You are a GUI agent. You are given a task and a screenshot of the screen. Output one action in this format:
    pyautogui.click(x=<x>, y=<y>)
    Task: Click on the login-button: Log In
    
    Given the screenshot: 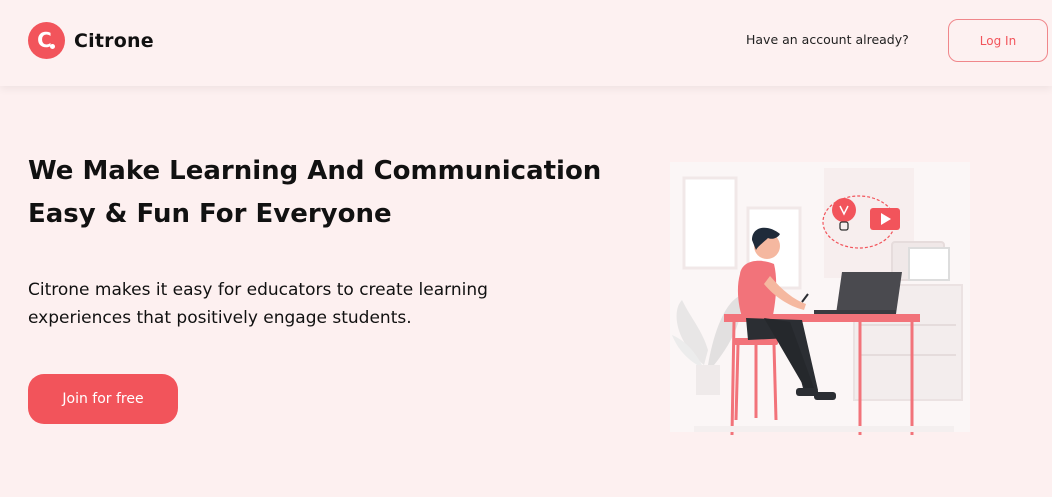 What is the action you would take?
    pyautogui.click(x=998, y=40)
    